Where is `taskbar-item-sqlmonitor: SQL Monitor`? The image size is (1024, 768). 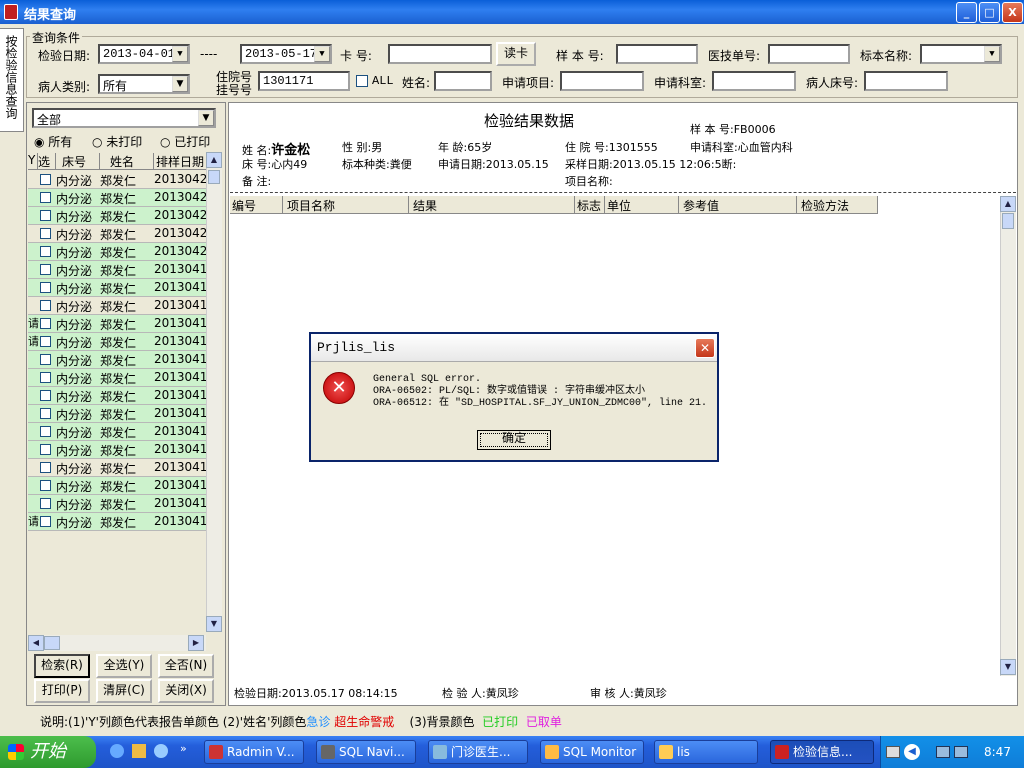 taskbar-item-sqlmonitor: SQL Monitor is located at coordinates (592, 752).